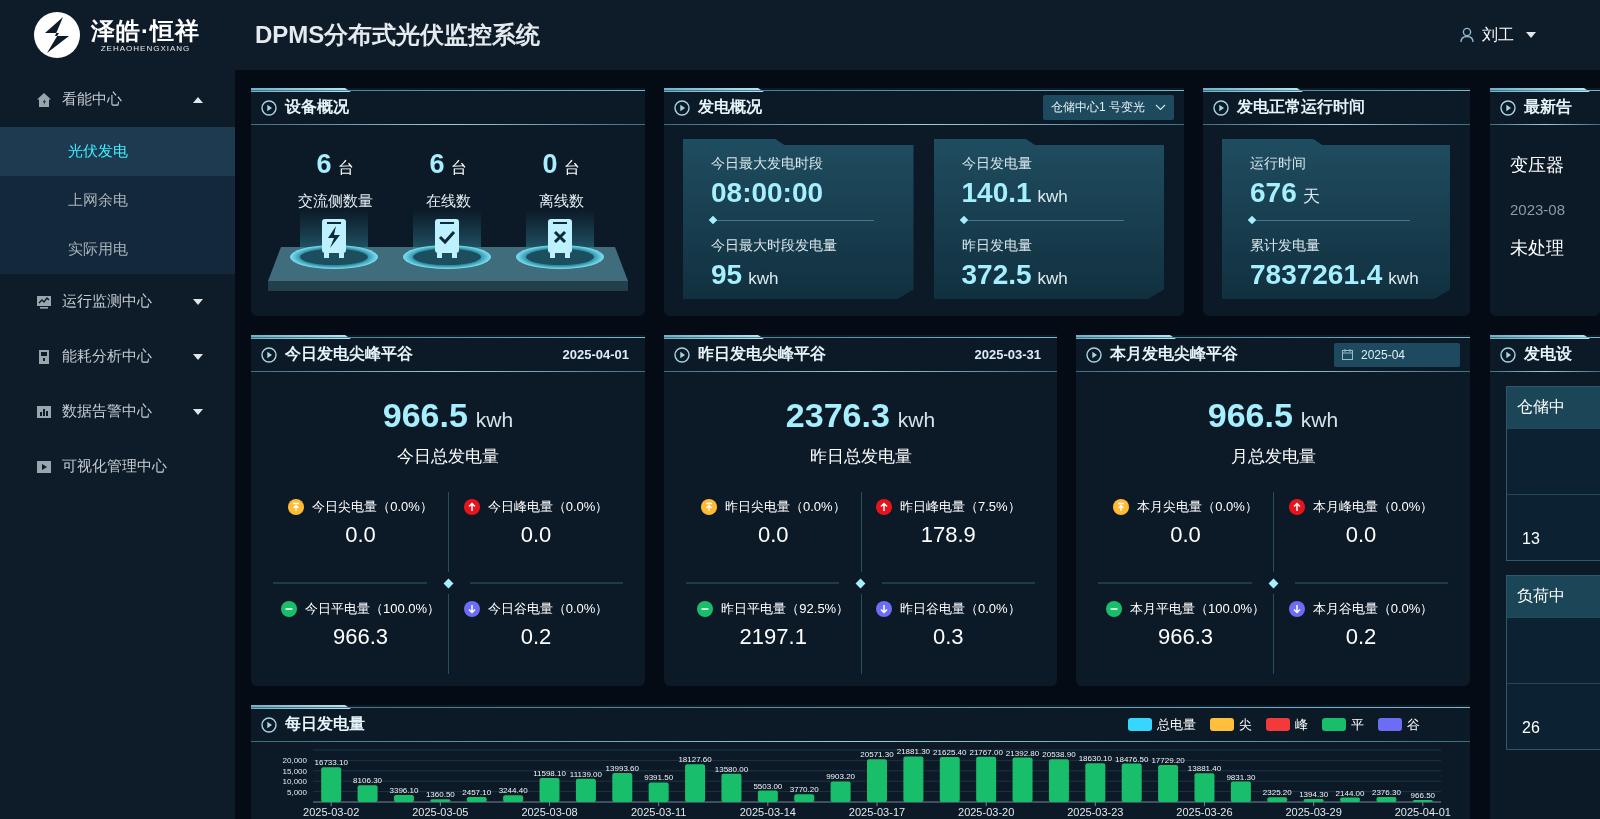 Image resolution: width=1600 pixels, height=819 pixels. What do you see at coordinates (294, 771) in the screenshot?
I see `axis-label: 15,000` at bounding box center [294, 771].